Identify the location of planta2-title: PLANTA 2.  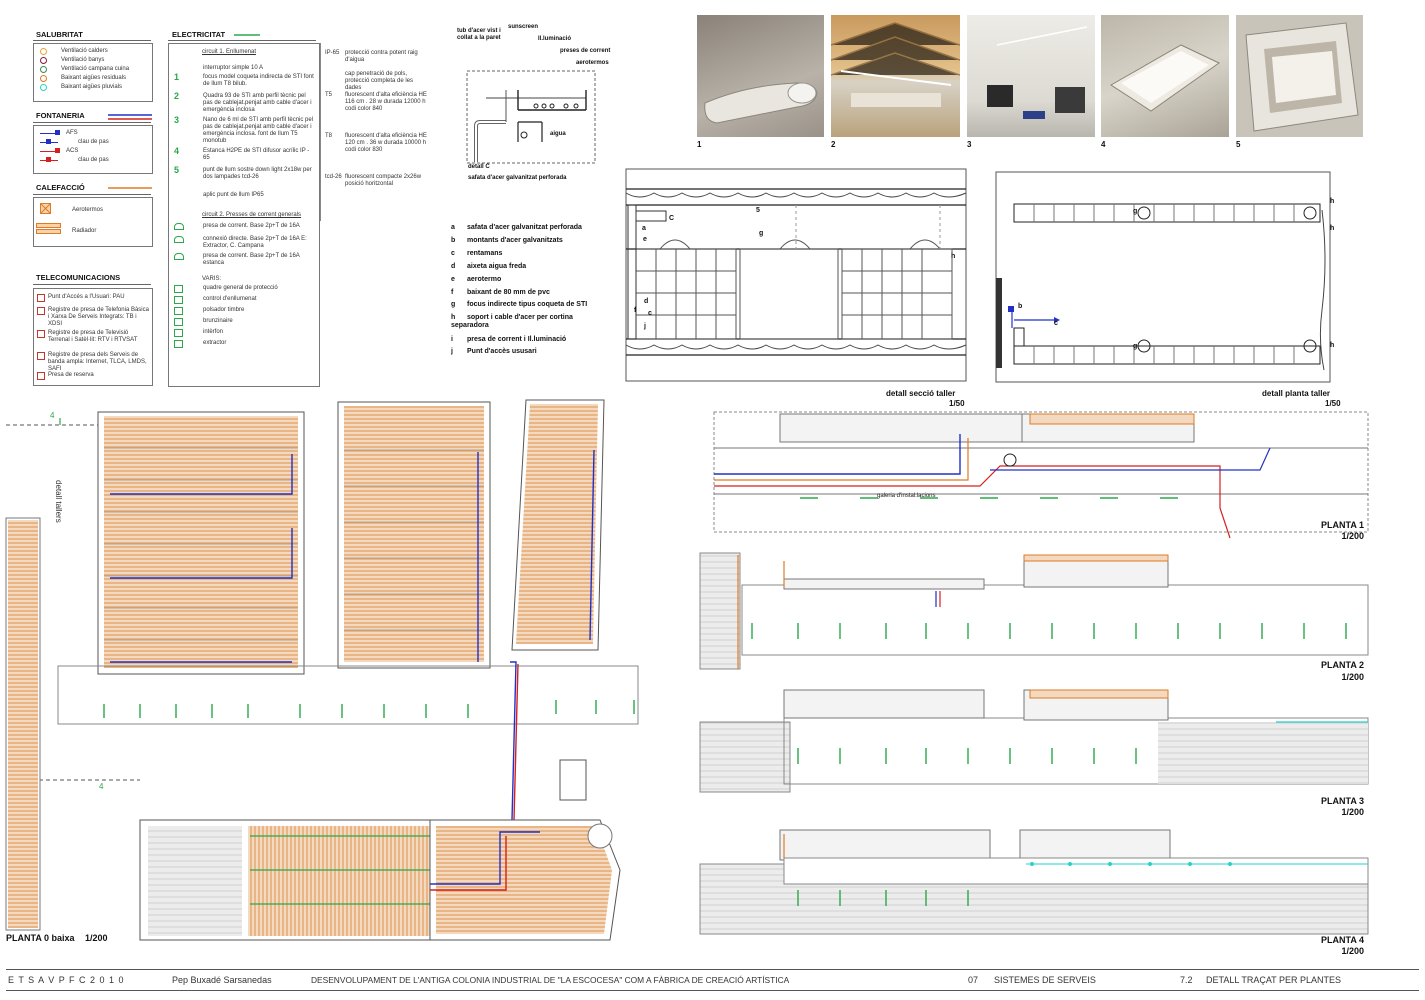
(1342, 665).